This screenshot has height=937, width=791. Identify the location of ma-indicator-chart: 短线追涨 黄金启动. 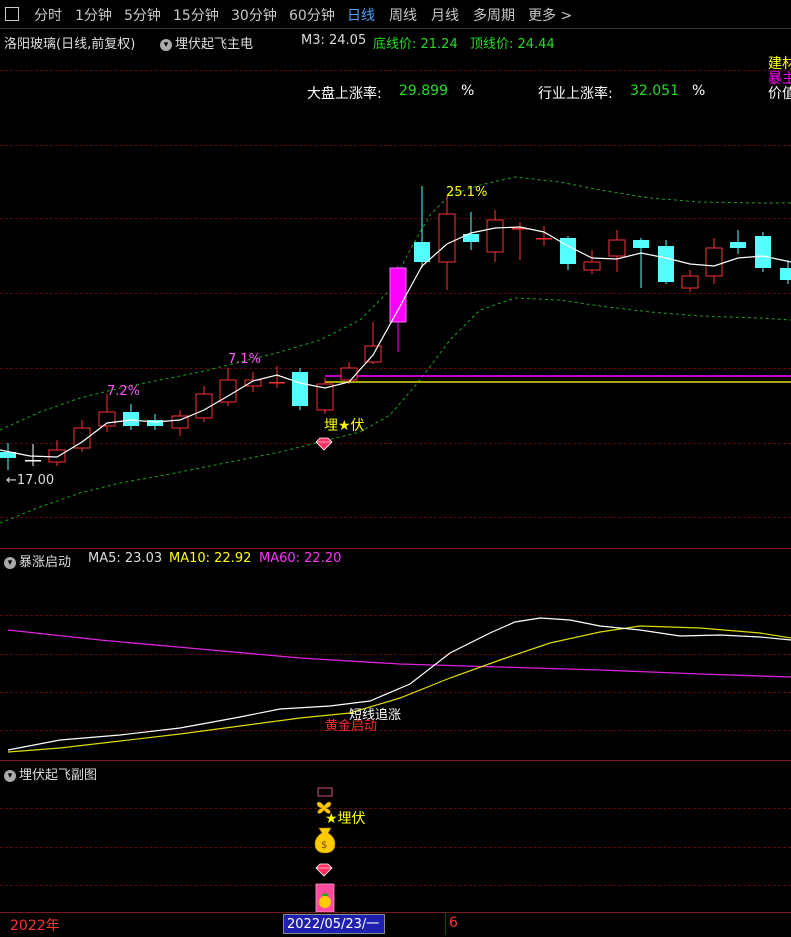
(399, 685).